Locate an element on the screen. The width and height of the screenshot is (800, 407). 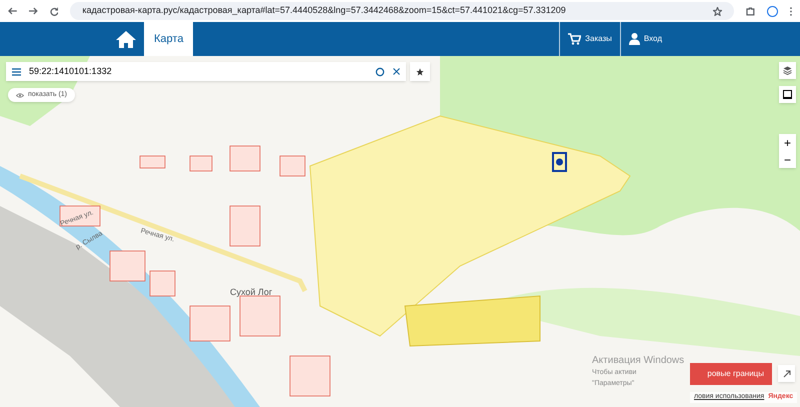
place-label: Сухой Лог is located at coordinates (251, 292).